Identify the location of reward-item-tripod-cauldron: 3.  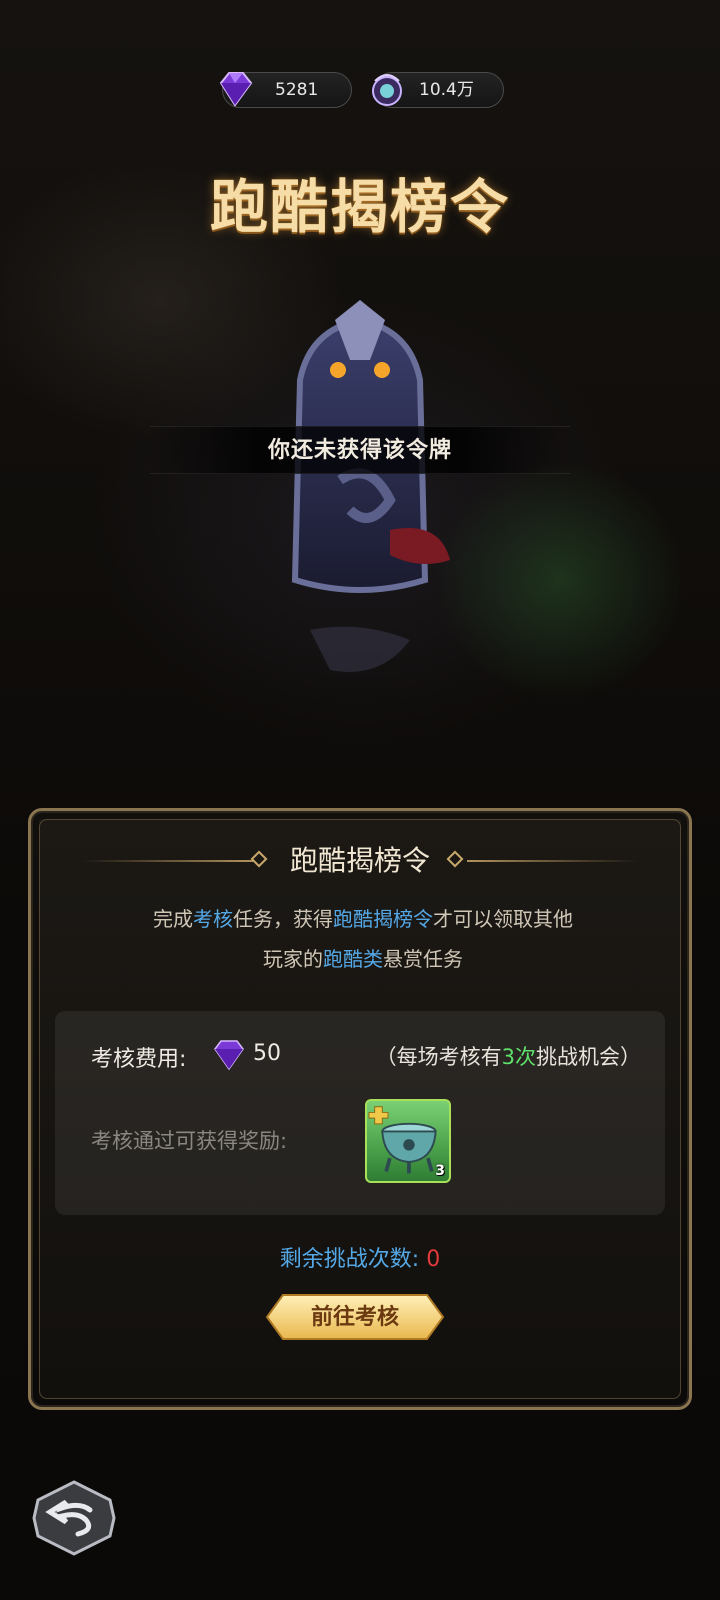
(408, 1141).